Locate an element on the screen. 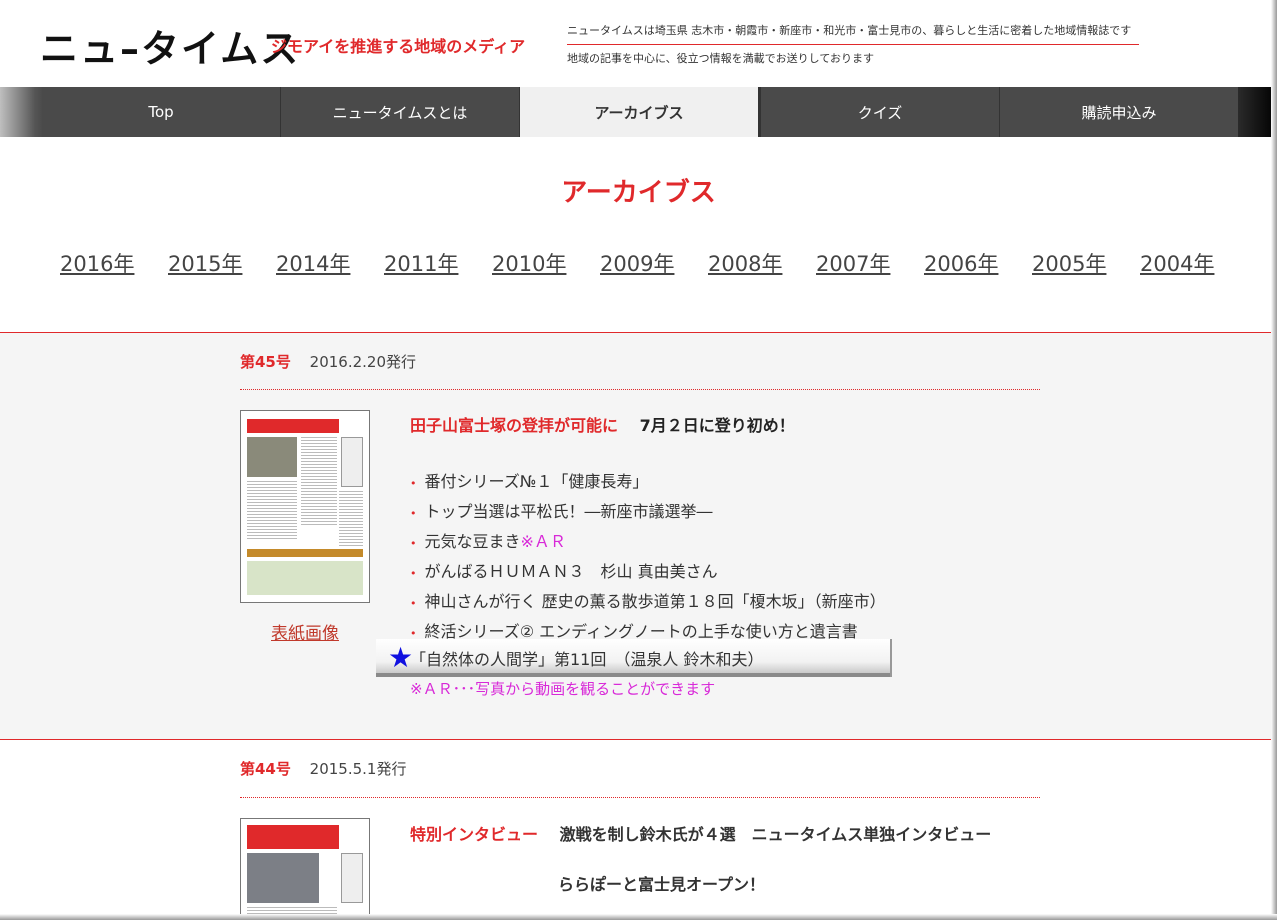 Image resolution: width=1277 pixels, height=920 pixels. headline-main: 特別インタビュー is located at coordinates (474, 834).